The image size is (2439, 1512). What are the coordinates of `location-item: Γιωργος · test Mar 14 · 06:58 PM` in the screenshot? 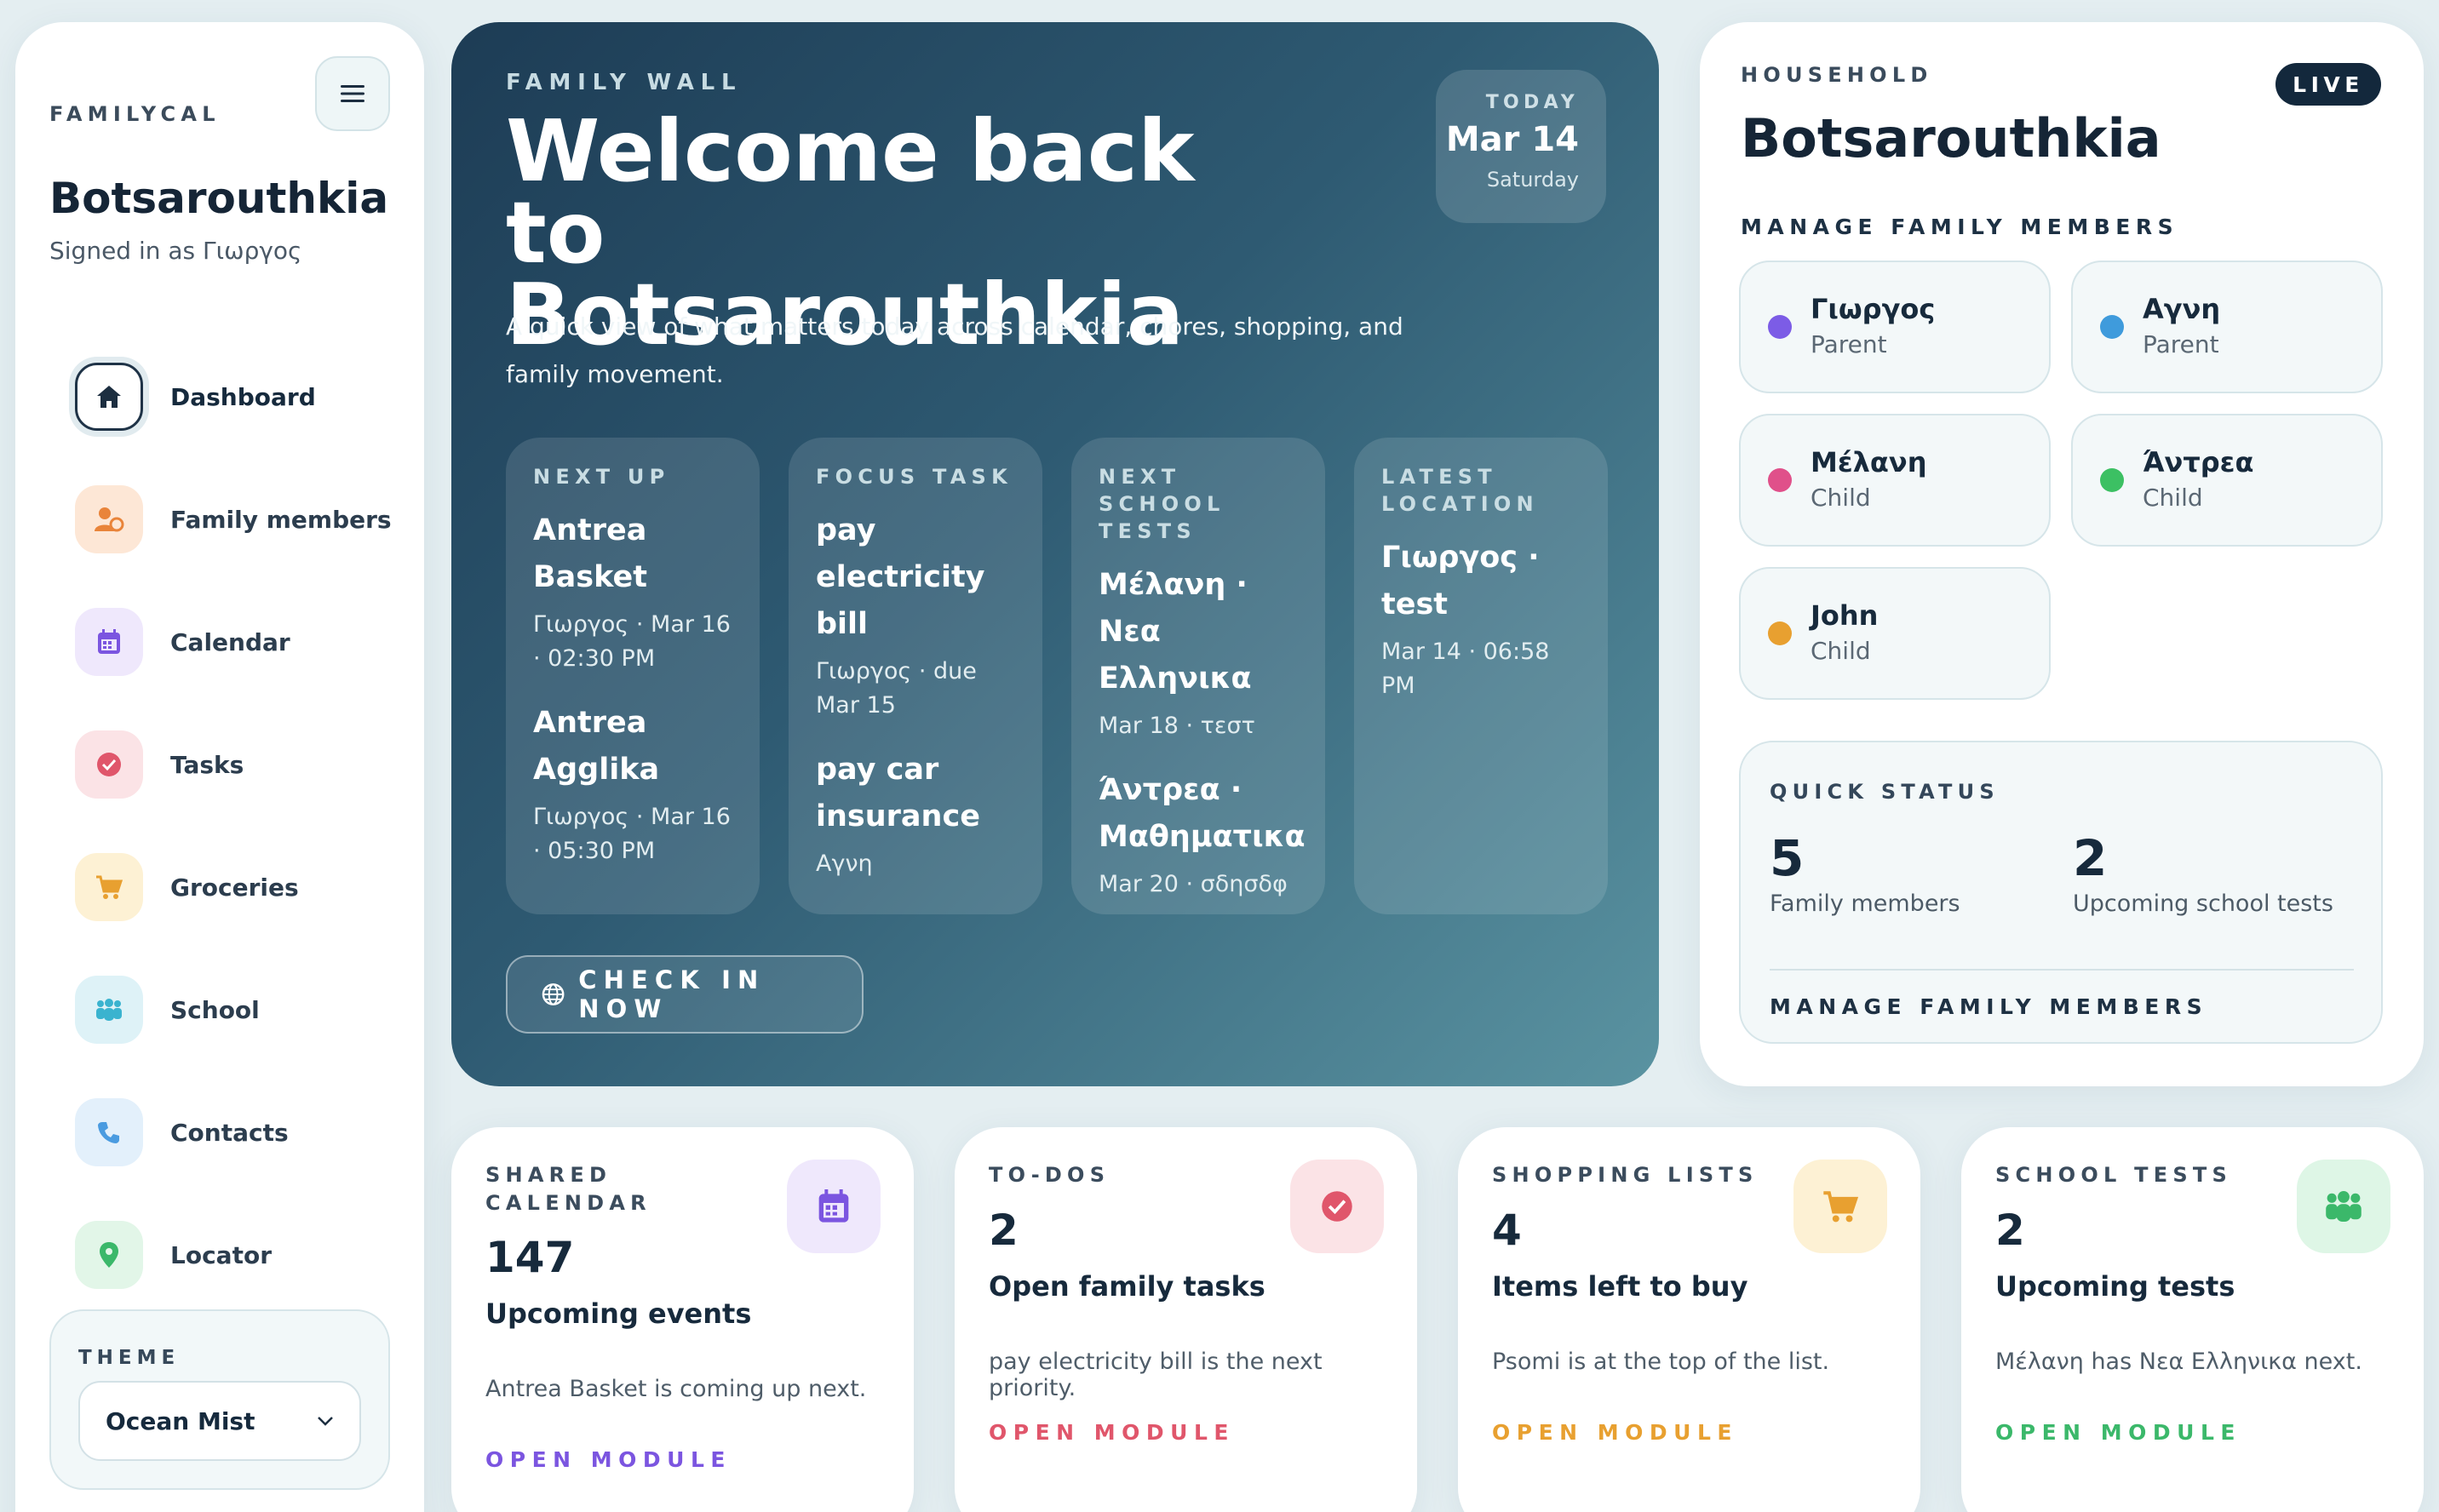 It's located at (1482, 619).